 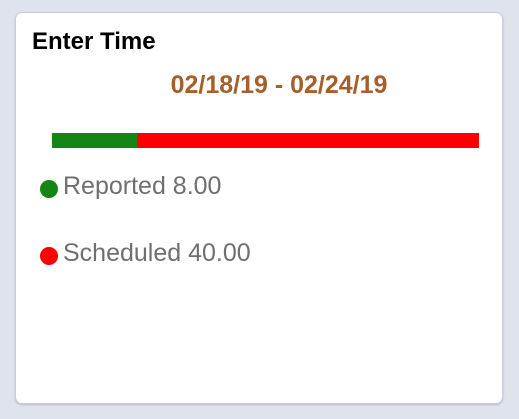 I want to click on legend-reported: Reported 8.00, so click(x=130, y=186).